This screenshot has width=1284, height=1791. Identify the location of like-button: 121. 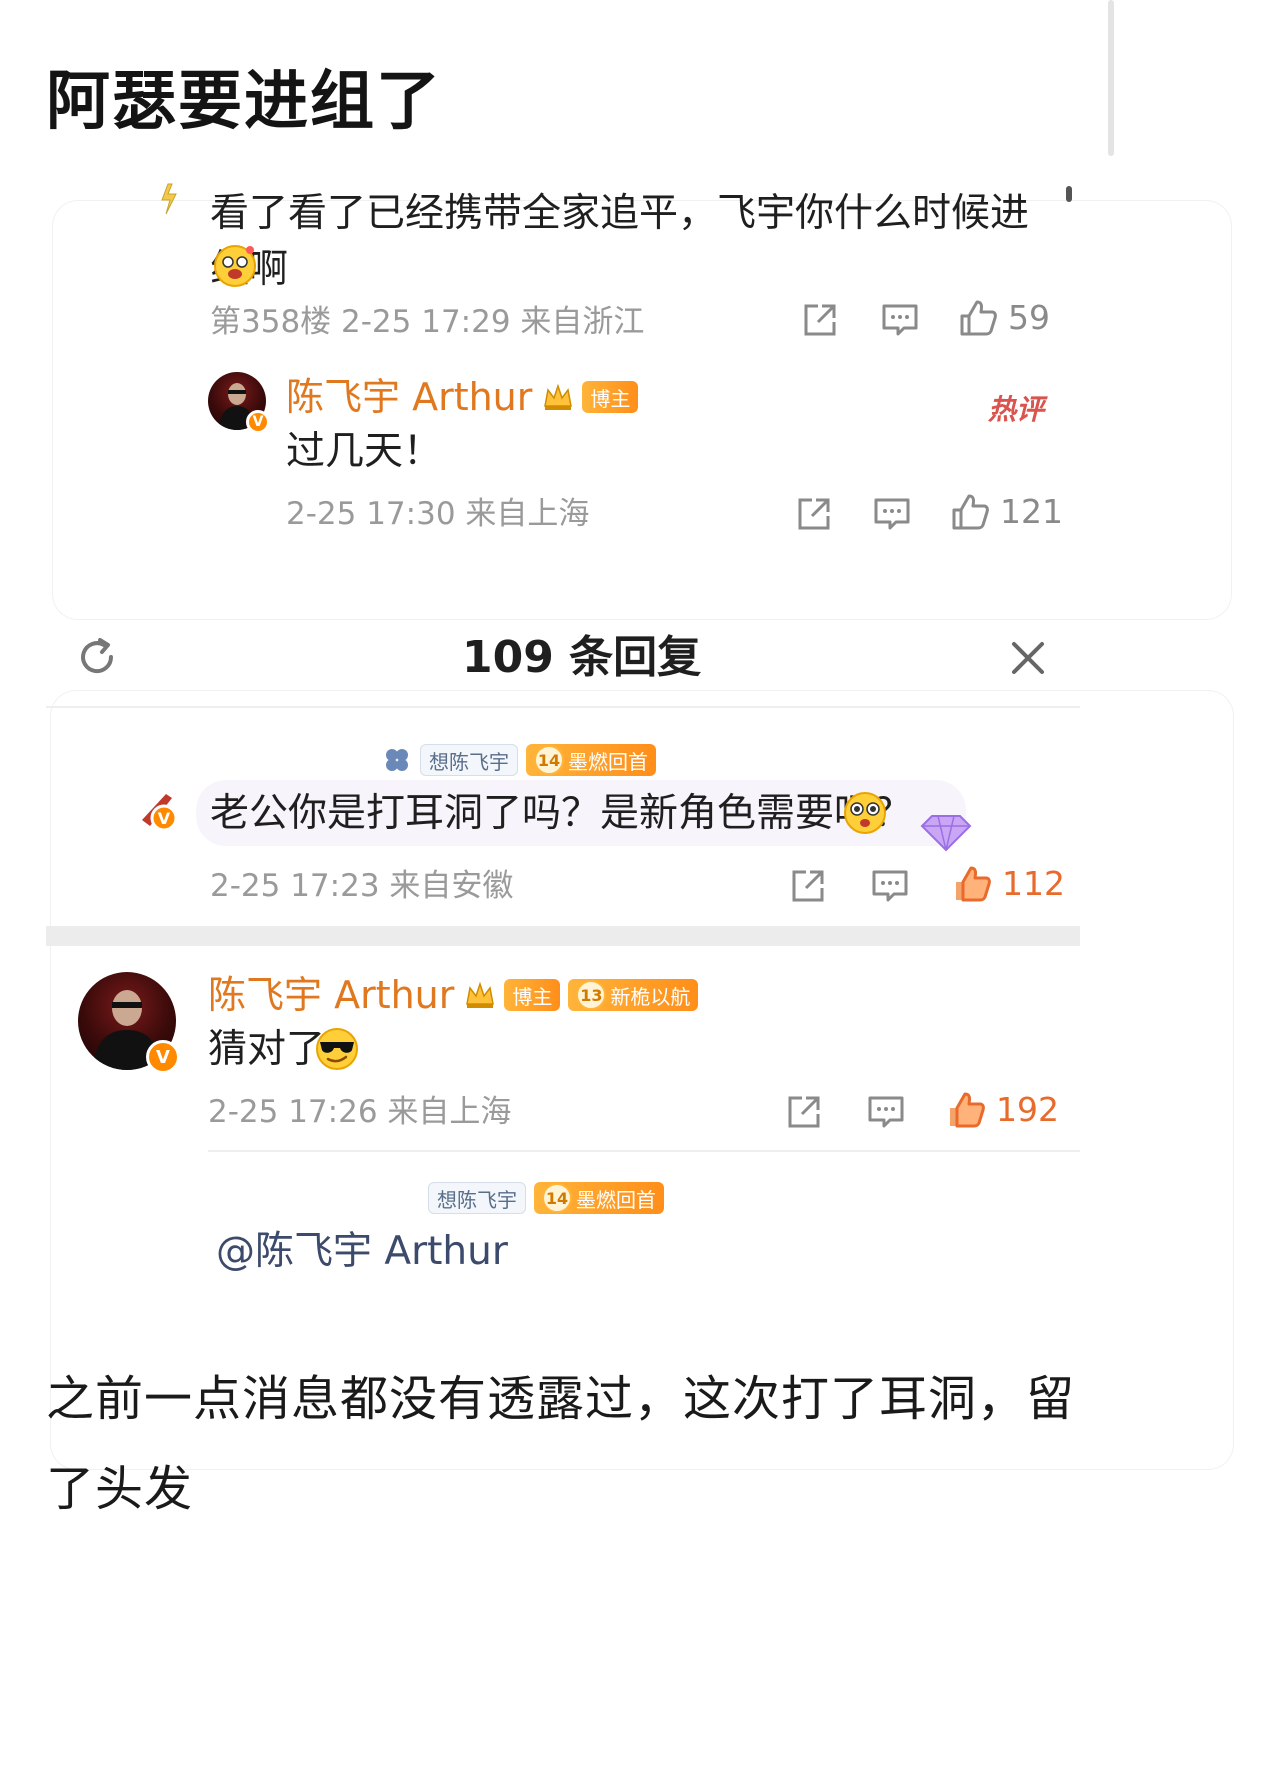
(1006, 512).